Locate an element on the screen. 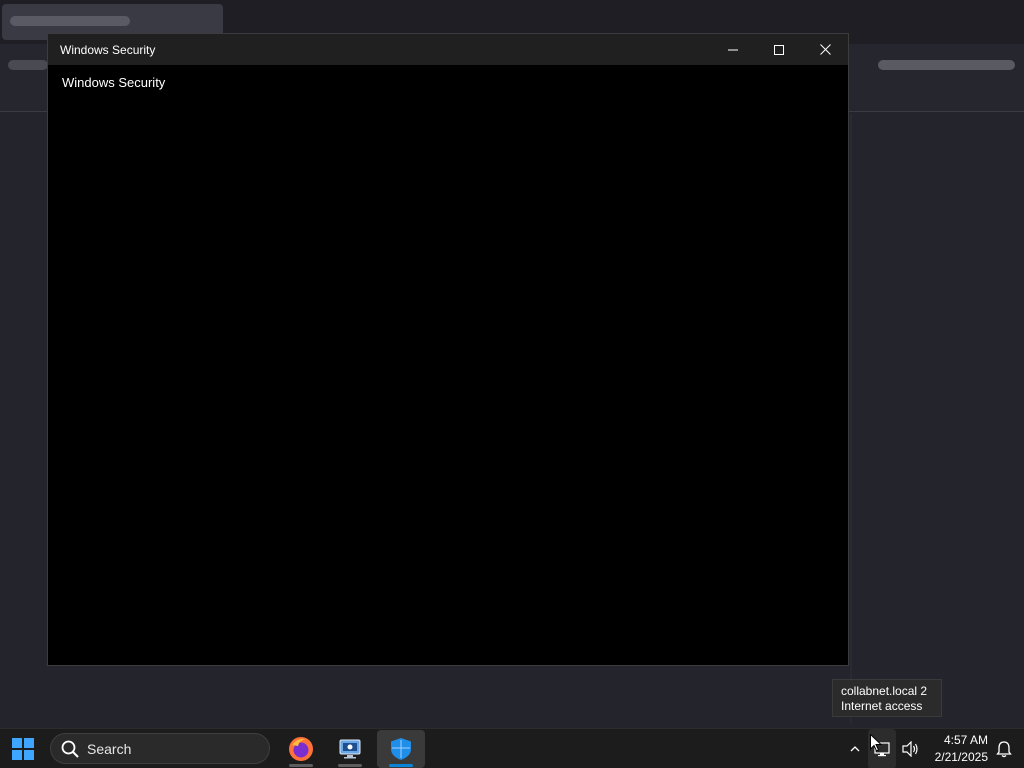 Image resolution: width=1024 pixels, height=768 pixels. background-divider is located at coordinates (851, 419).